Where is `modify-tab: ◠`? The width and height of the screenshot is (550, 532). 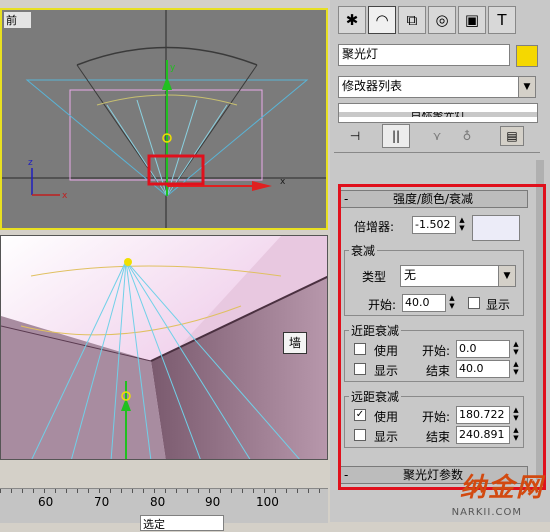 modify-tab: ◠ is located at coordinates (382, 20).